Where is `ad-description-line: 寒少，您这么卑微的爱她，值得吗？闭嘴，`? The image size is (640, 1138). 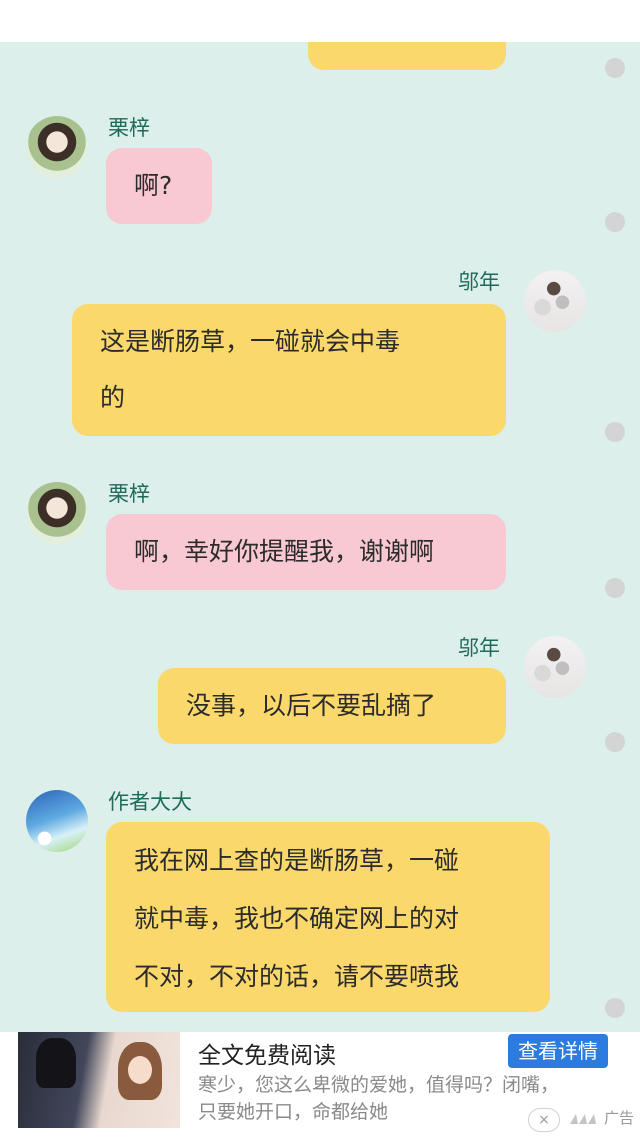
ad-description-line: 寒少，您这么卑微的爱她，值得吗？闭嘴， is located at coordinates (379, 1085).